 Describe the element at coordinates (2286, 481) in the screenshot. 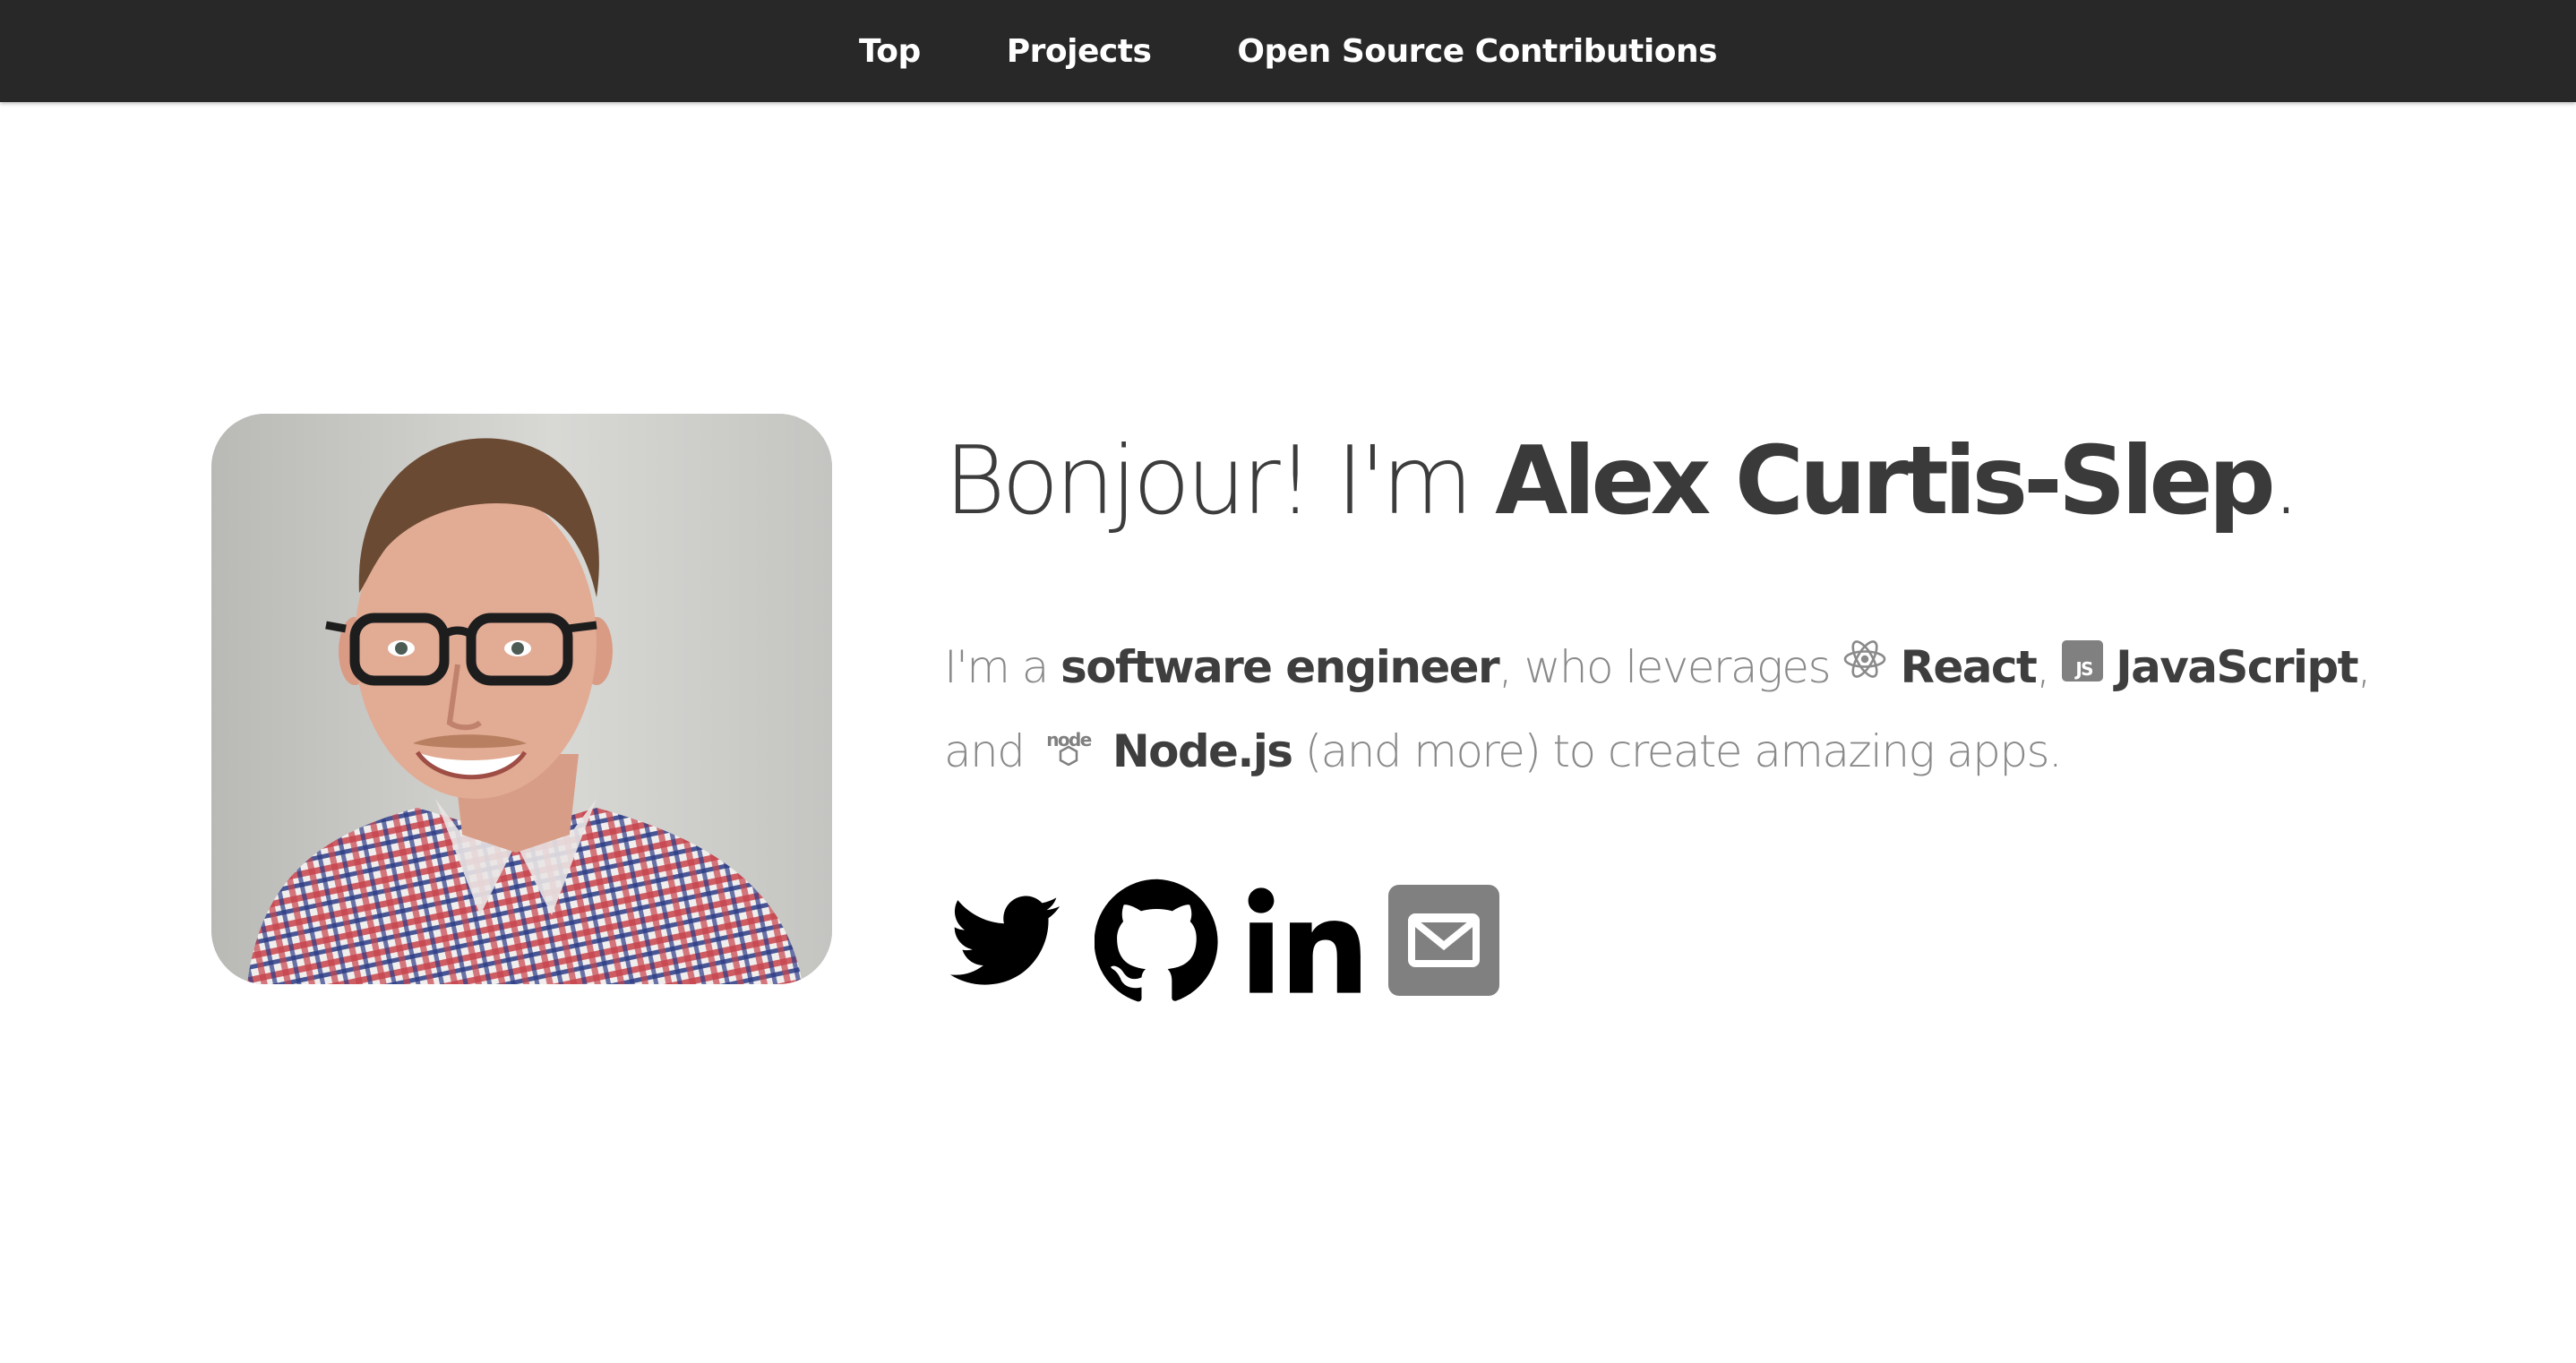

I see `greeting-suffix: .` at that location.